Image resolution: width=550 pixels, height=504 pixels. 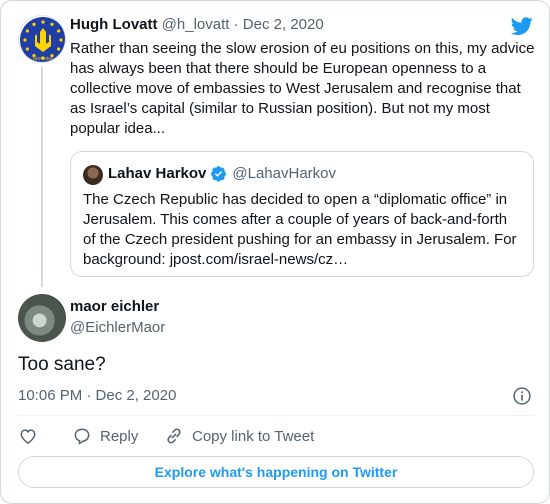 I want to click on reply-bubble-icon, so click(x=82, y=436).